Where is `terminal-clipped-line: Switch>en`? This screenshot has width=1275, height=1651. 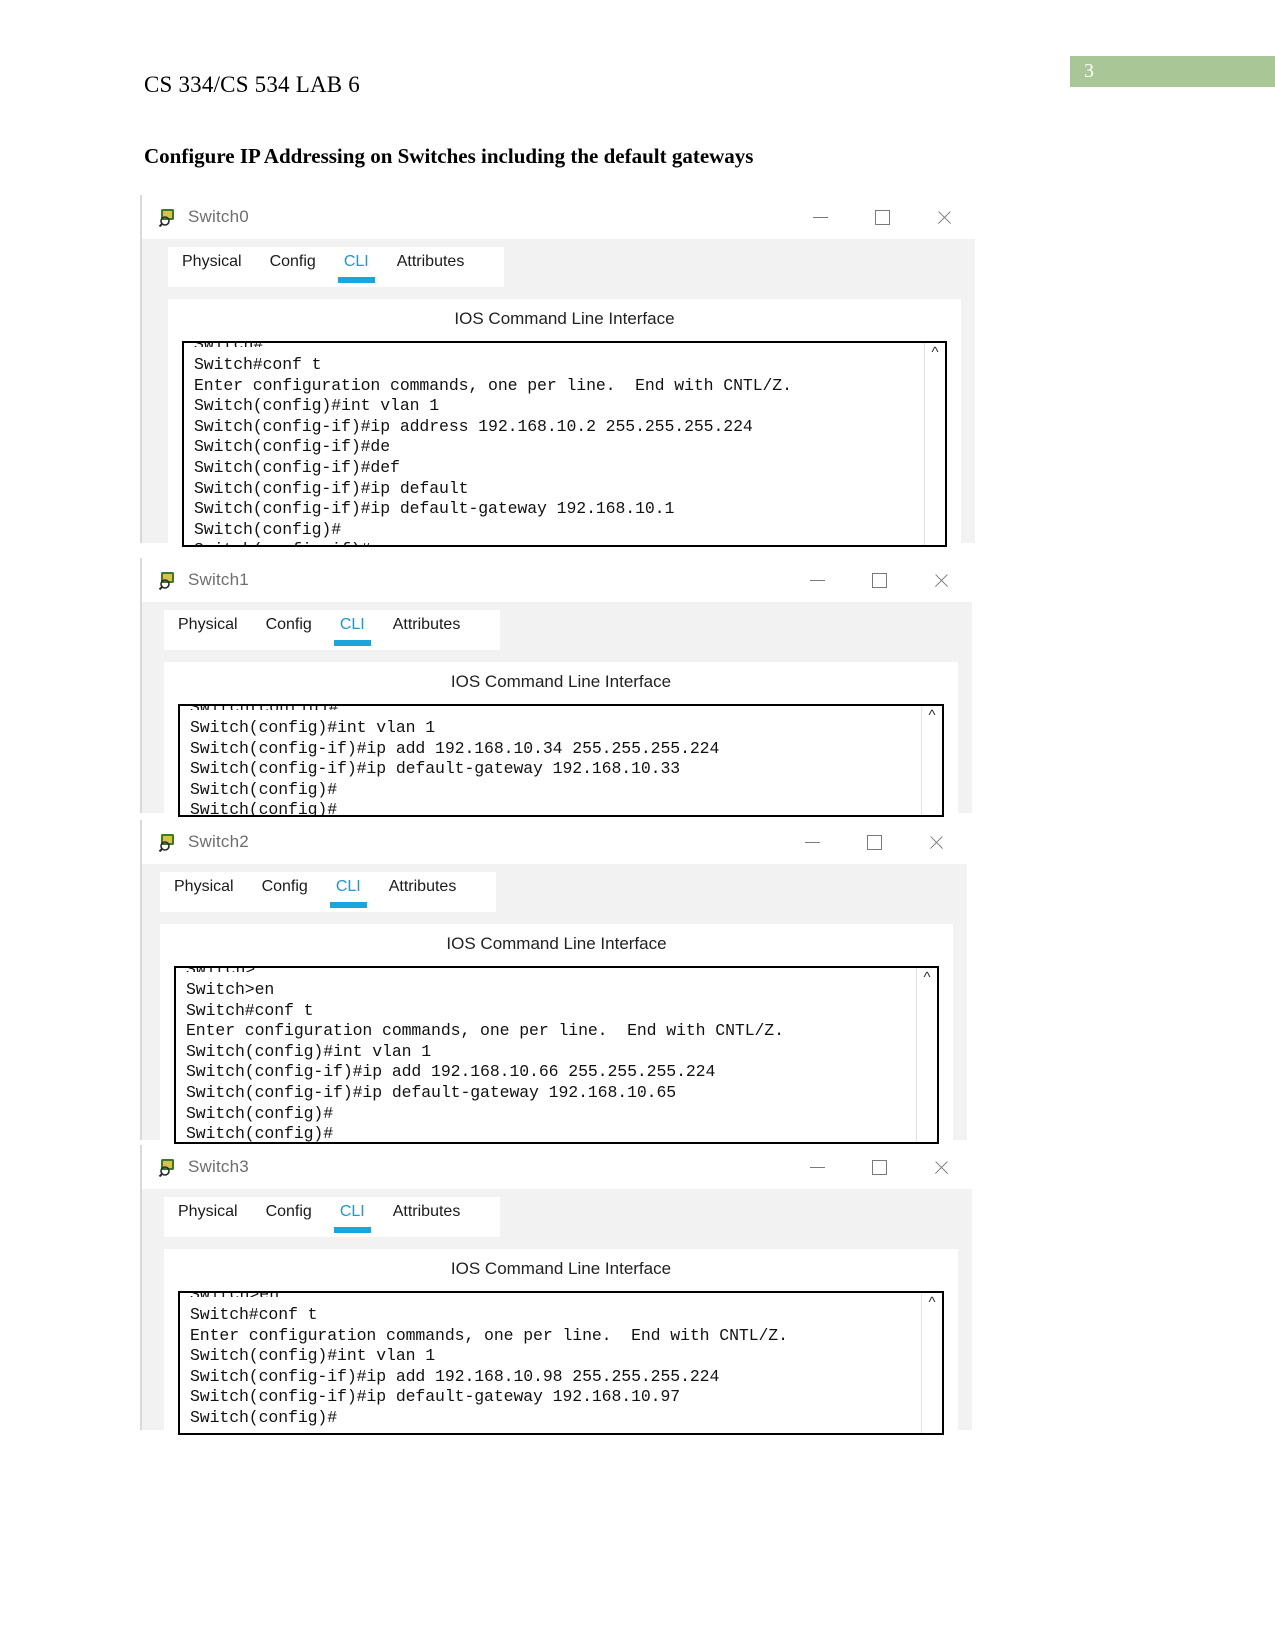 terminal-clipped-line: Switch>en is located at coordinates (561, 1295).